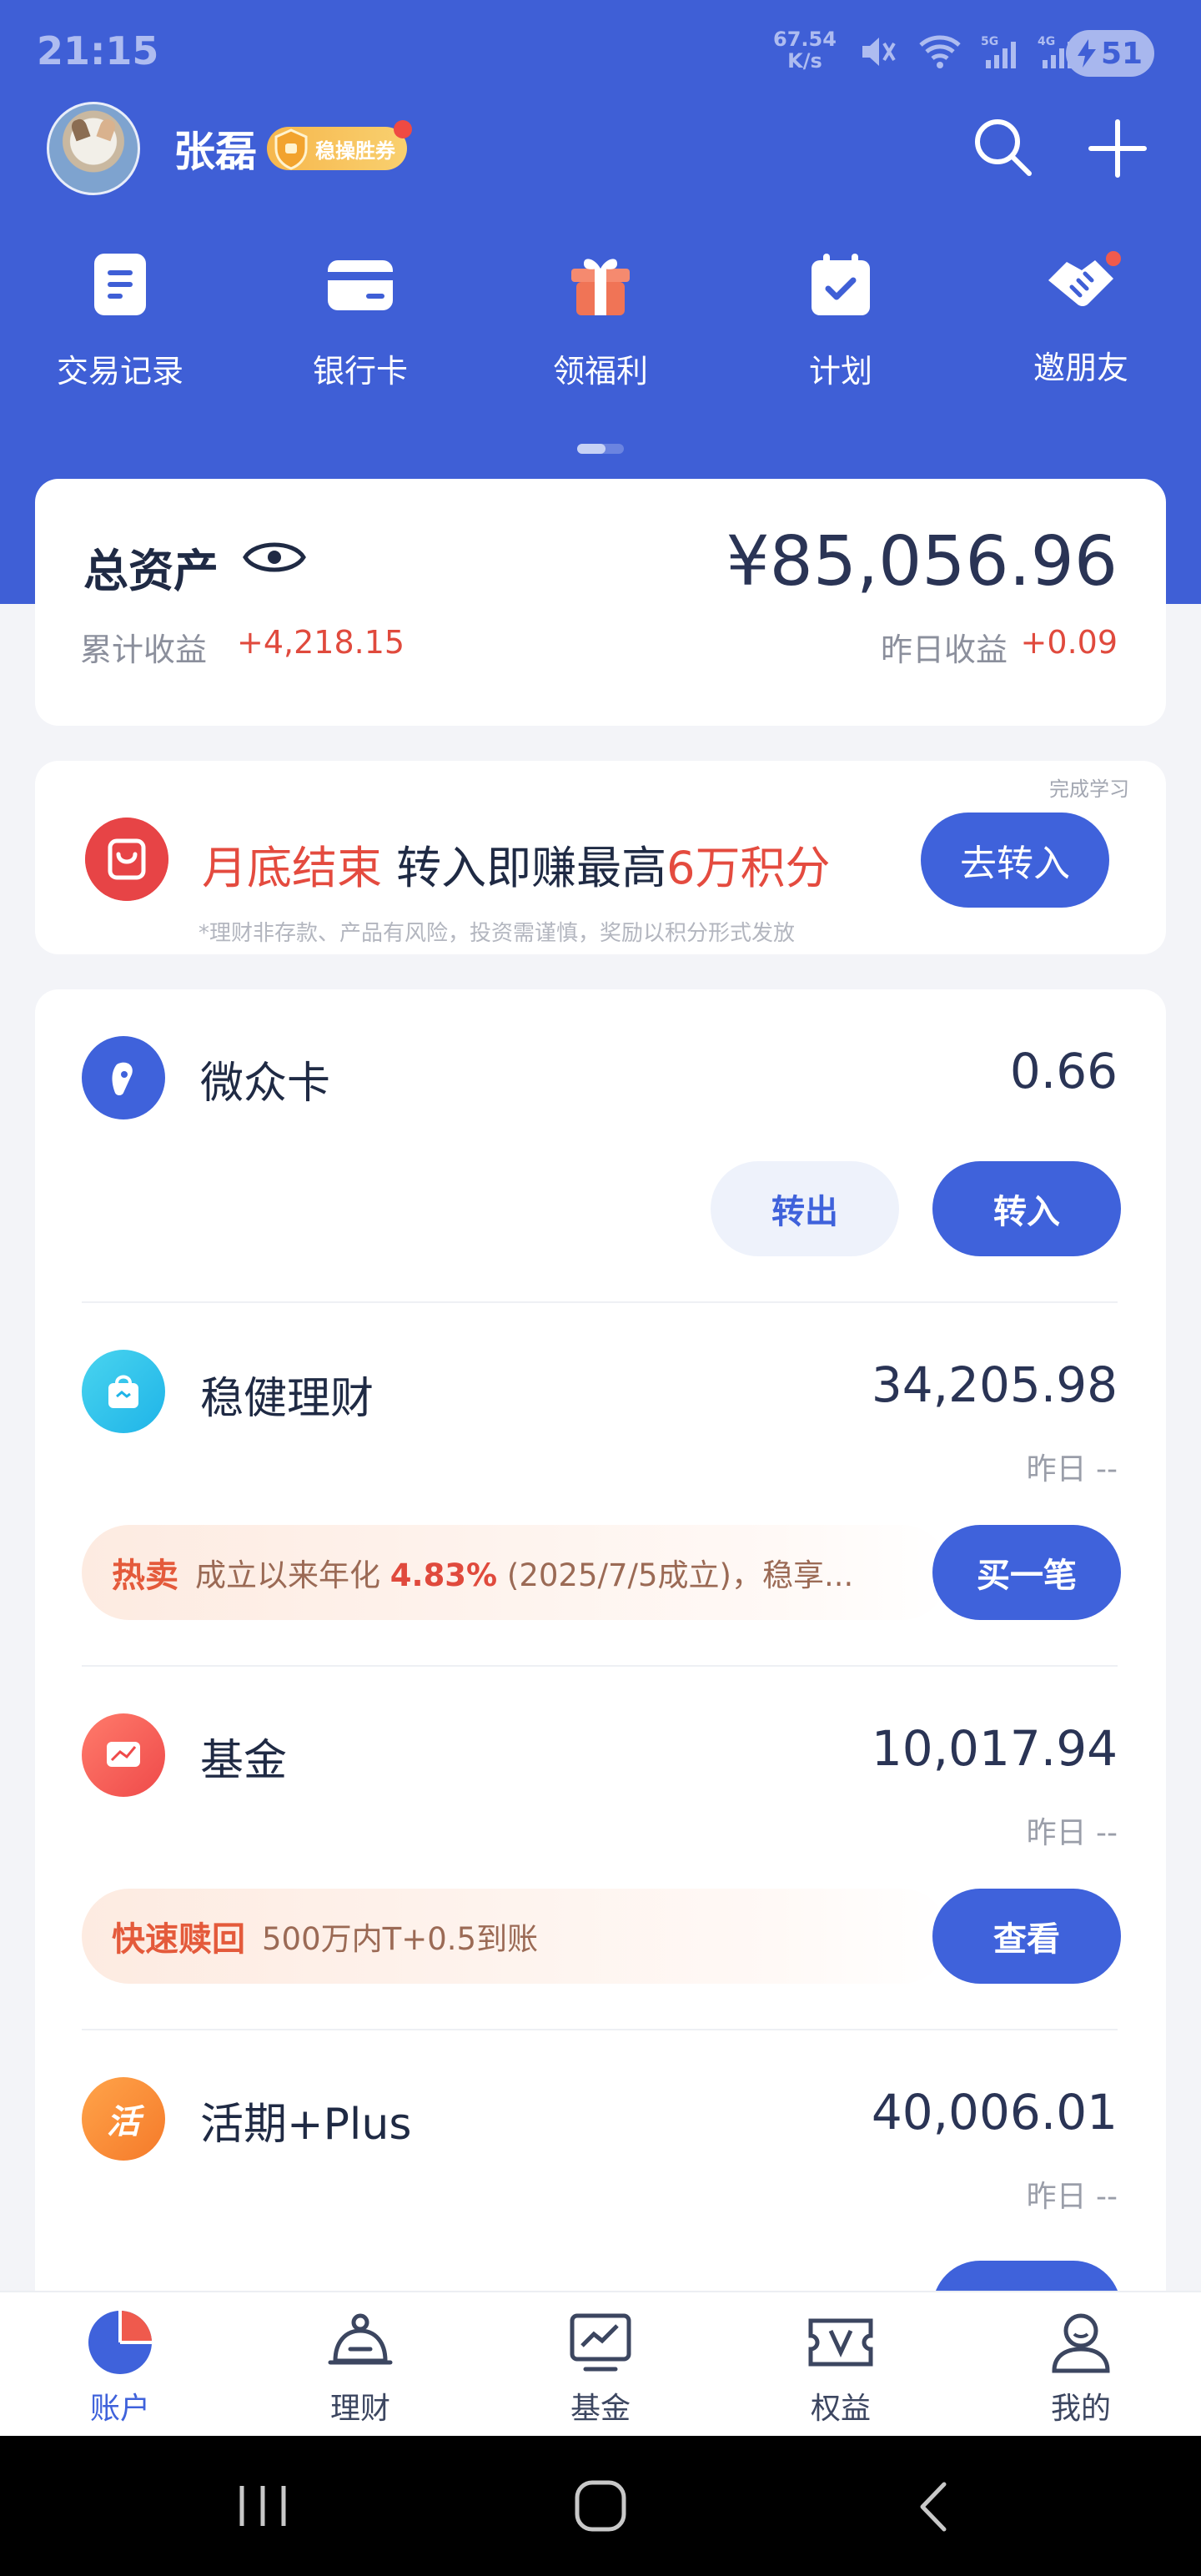 This screenshot has width=1201, height=2576. What do you see at coordinates (601, 2342) in the screenshot?
I see `monitor-chart-icon` at bounding box center [601, 2342].